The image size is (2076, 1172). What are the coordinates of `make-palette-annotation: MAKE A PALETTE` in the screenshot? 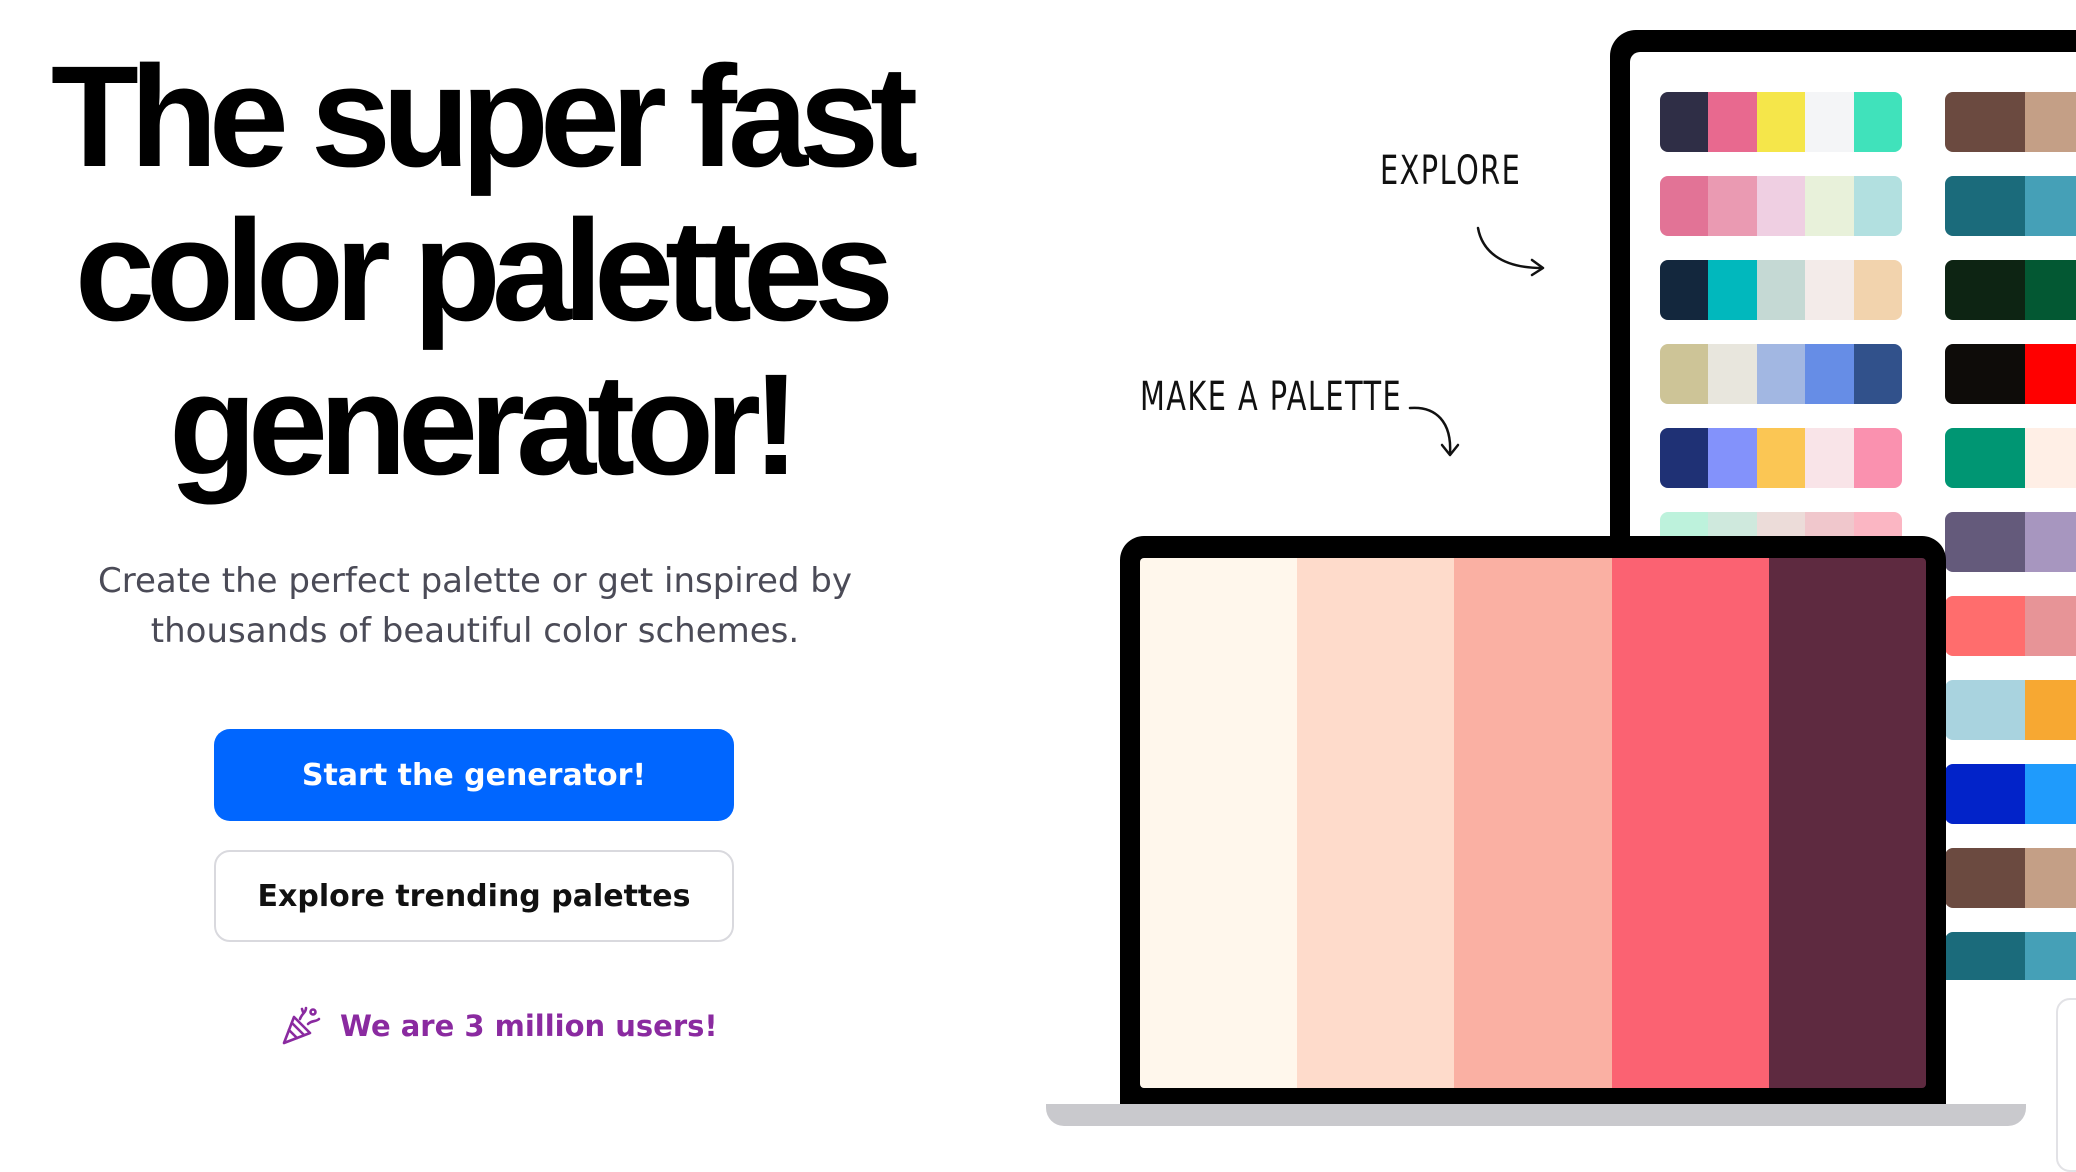 It's located at (1271, 397).